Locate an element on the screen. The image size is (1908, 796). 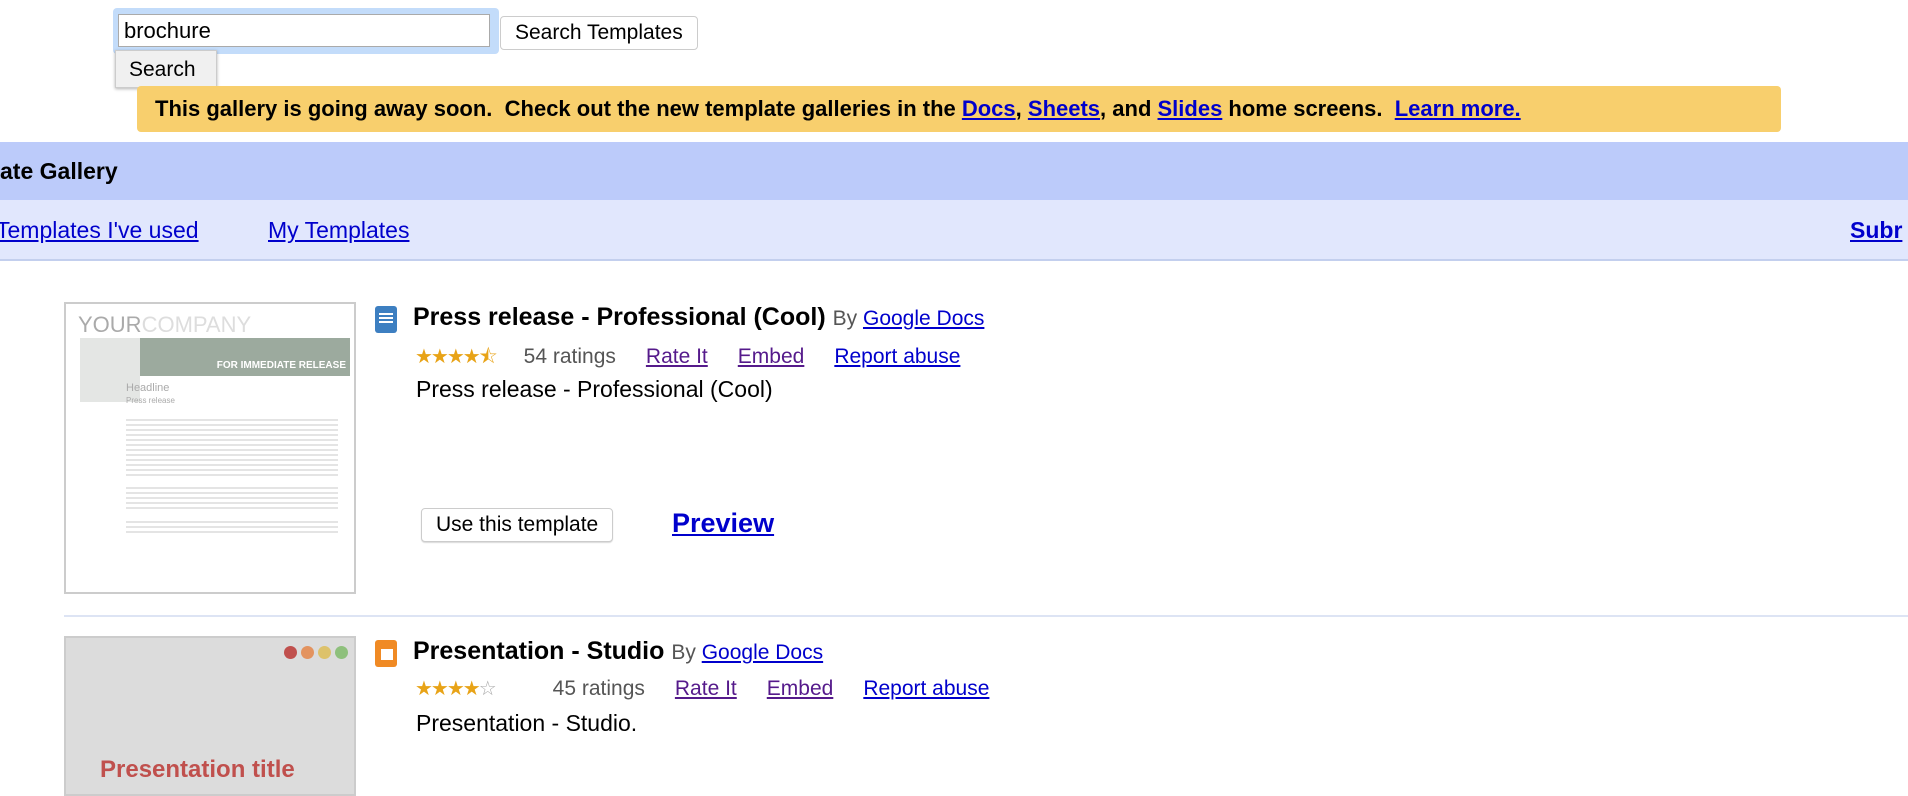
preview-link: Preview is located at coordinates (723, 523).